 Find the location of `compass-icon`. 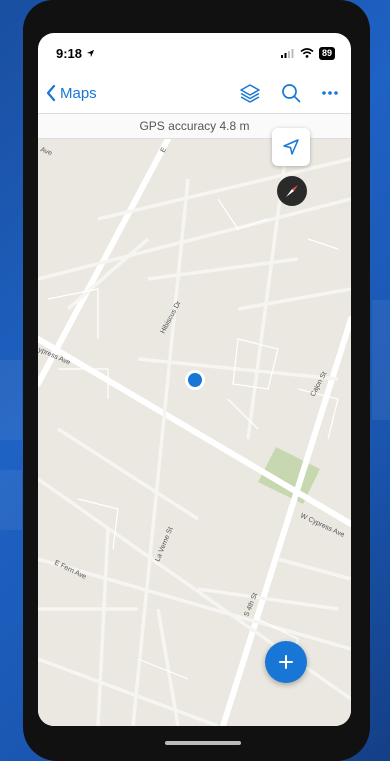

compass-icon is located at coordinates (292, 191).